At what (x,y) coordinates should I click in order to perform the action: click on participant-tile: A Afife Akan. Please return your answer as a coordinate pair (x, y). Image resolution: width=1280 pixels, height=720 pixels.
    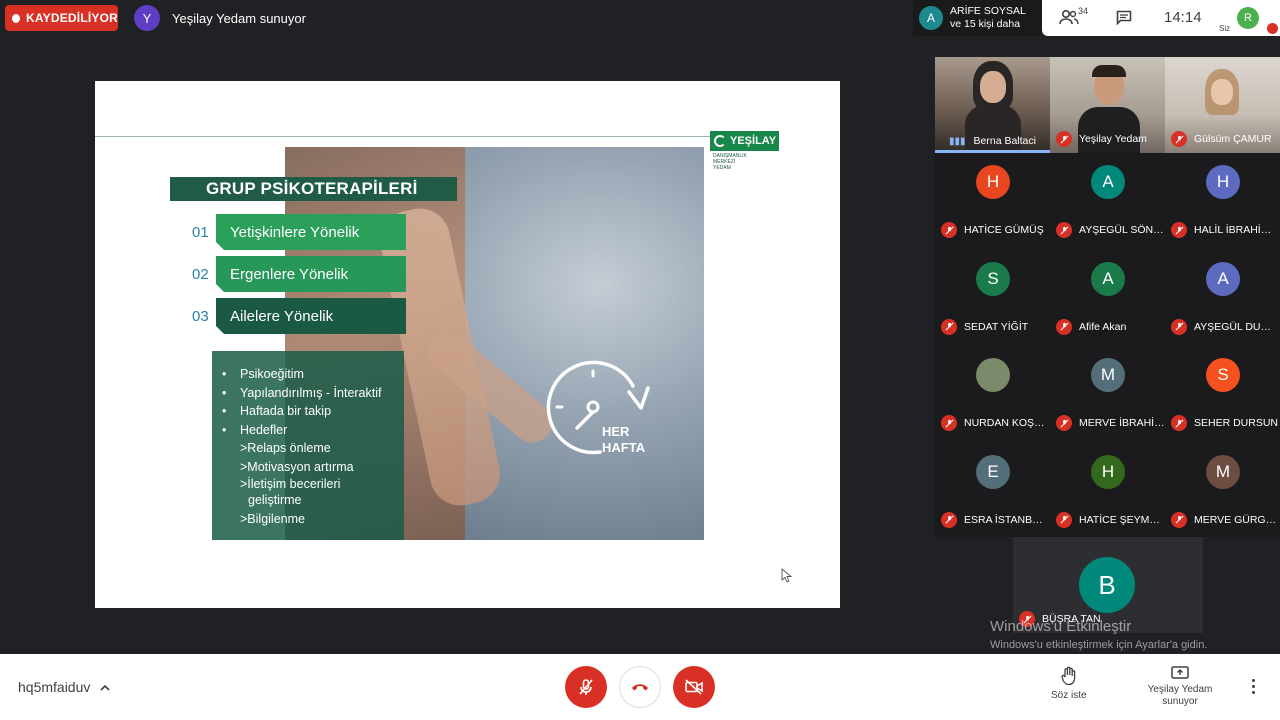
    Looking at the image, I should click on (1107, 299).